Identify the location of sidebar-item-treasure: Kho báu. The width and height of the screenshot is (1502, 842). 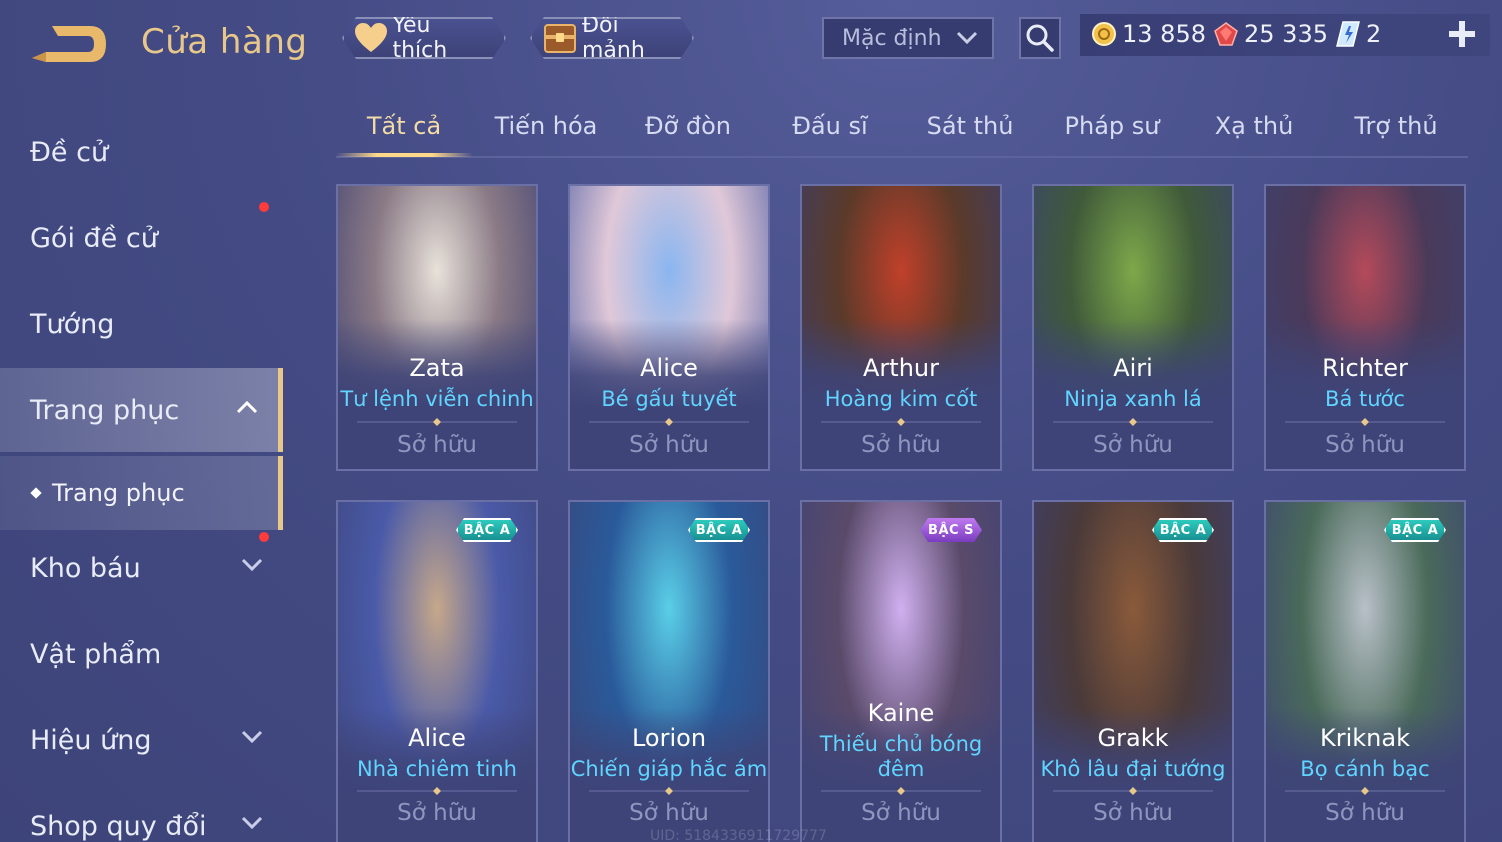
(141, 568).